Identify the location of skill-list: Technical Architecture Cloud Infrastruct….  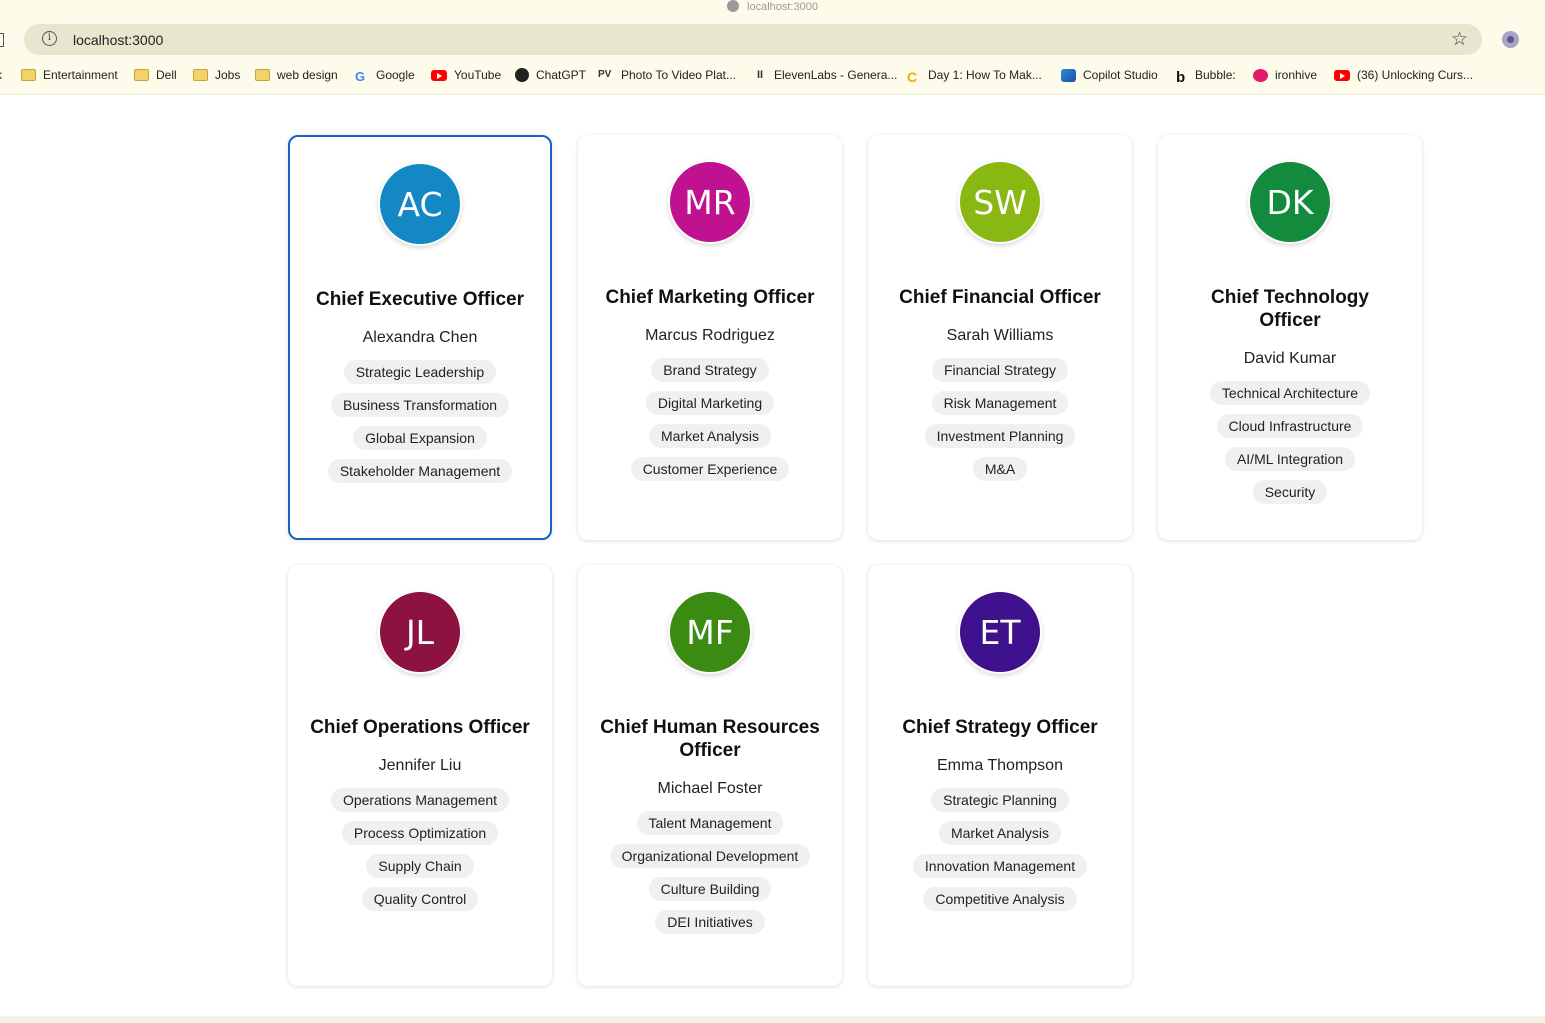
(1290, 442).